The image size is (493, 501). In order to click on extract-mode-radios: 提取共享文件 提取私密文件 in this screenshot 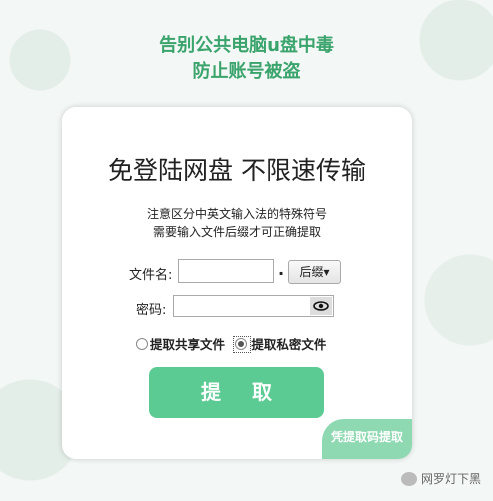, I will do `click(231, 343)`.